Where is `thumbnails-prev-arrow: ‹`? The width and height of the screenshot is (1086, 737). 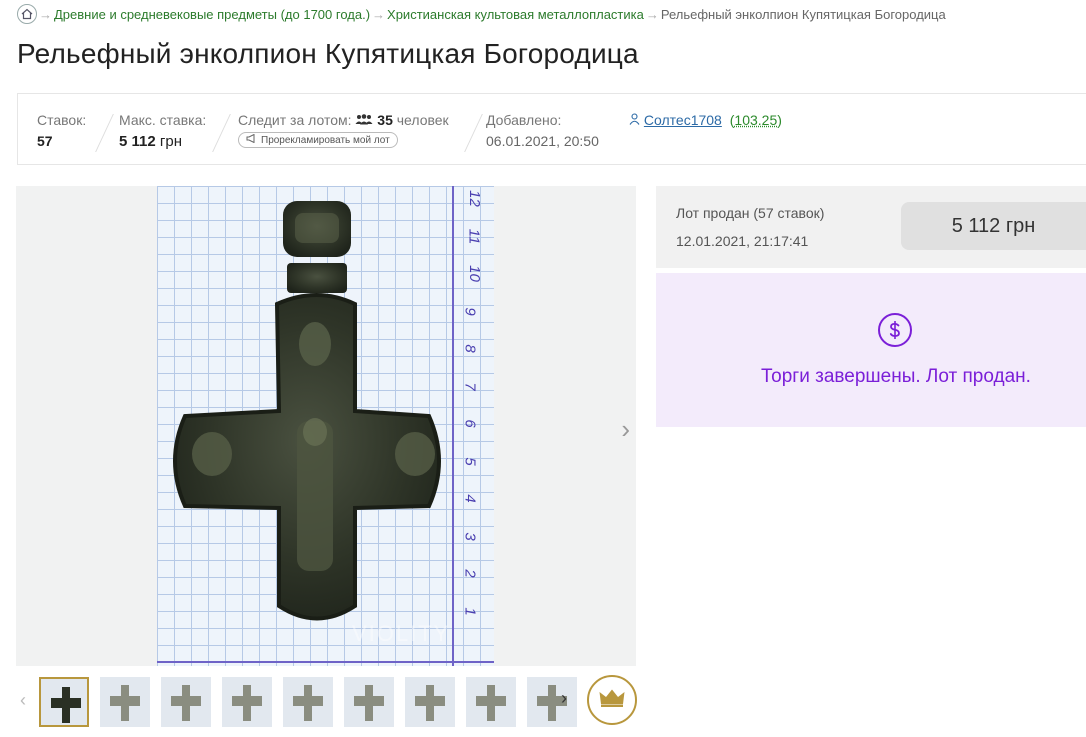
thumbnails-prev-arrow: ‹ is located at coordinates (23, 700).